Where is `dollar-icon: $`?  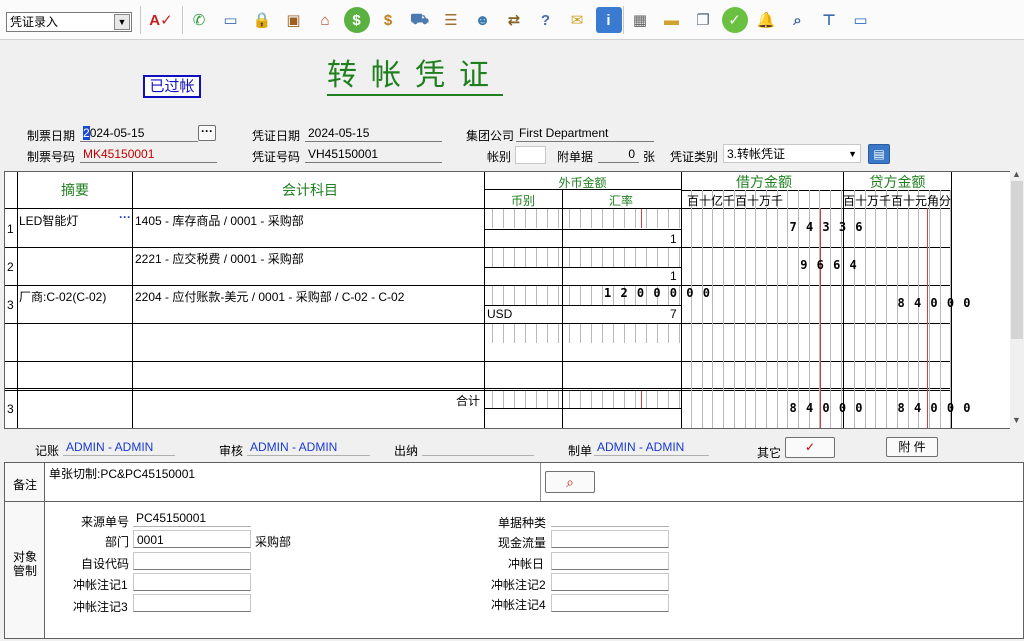
dollar-icon: $ is located at coordinates (356, 20).